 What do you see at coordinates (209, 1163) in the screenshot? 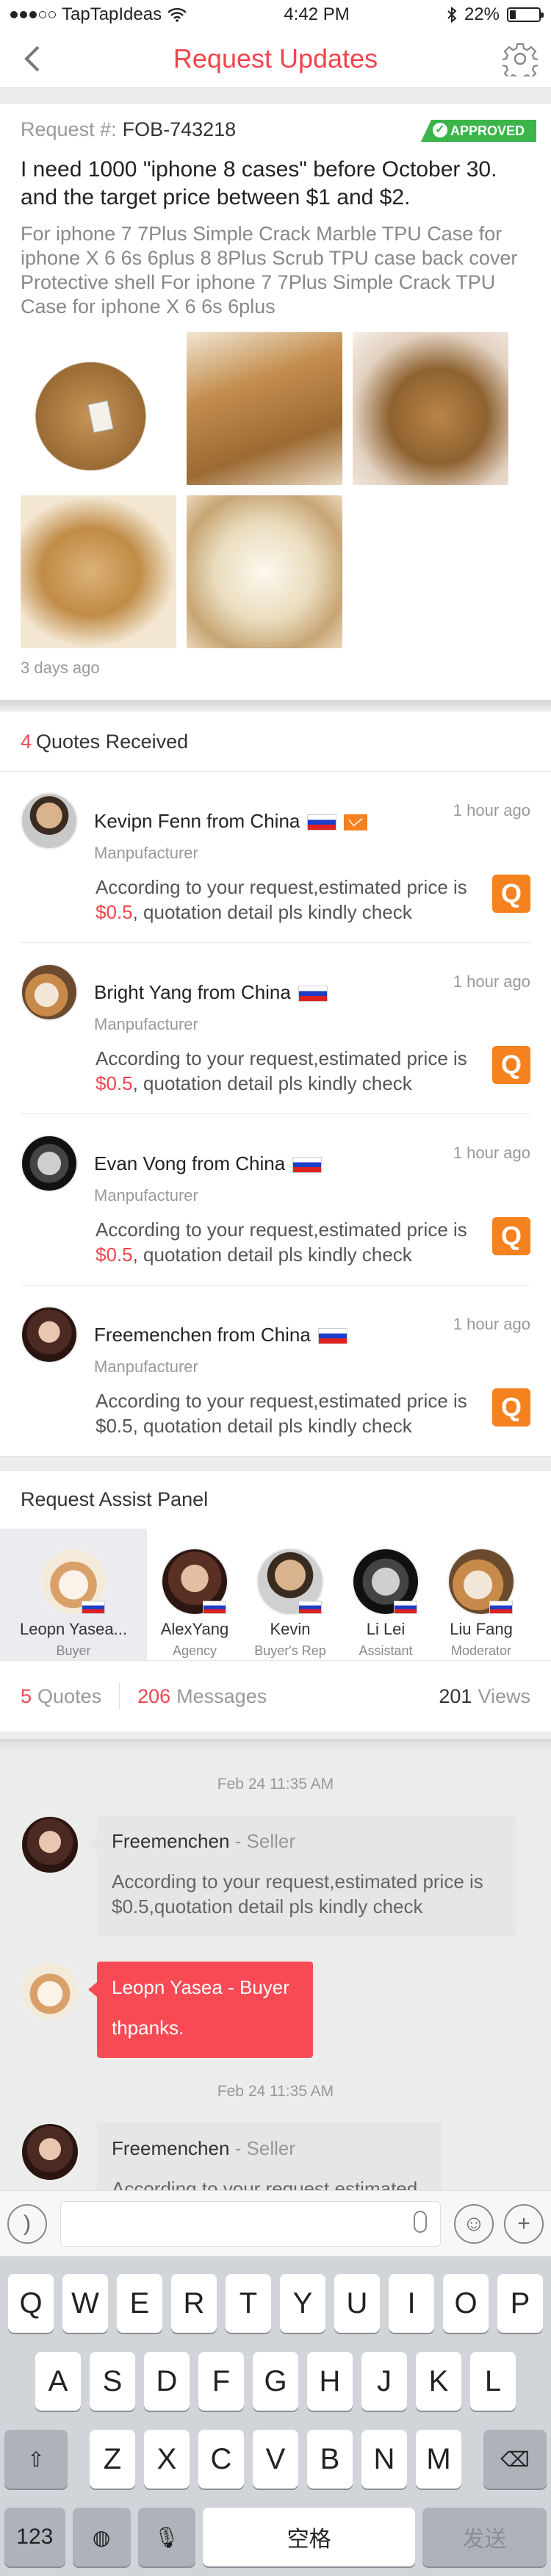
I see `quoter-name: Evan Vong from China` at bounding box center [209, 1163].